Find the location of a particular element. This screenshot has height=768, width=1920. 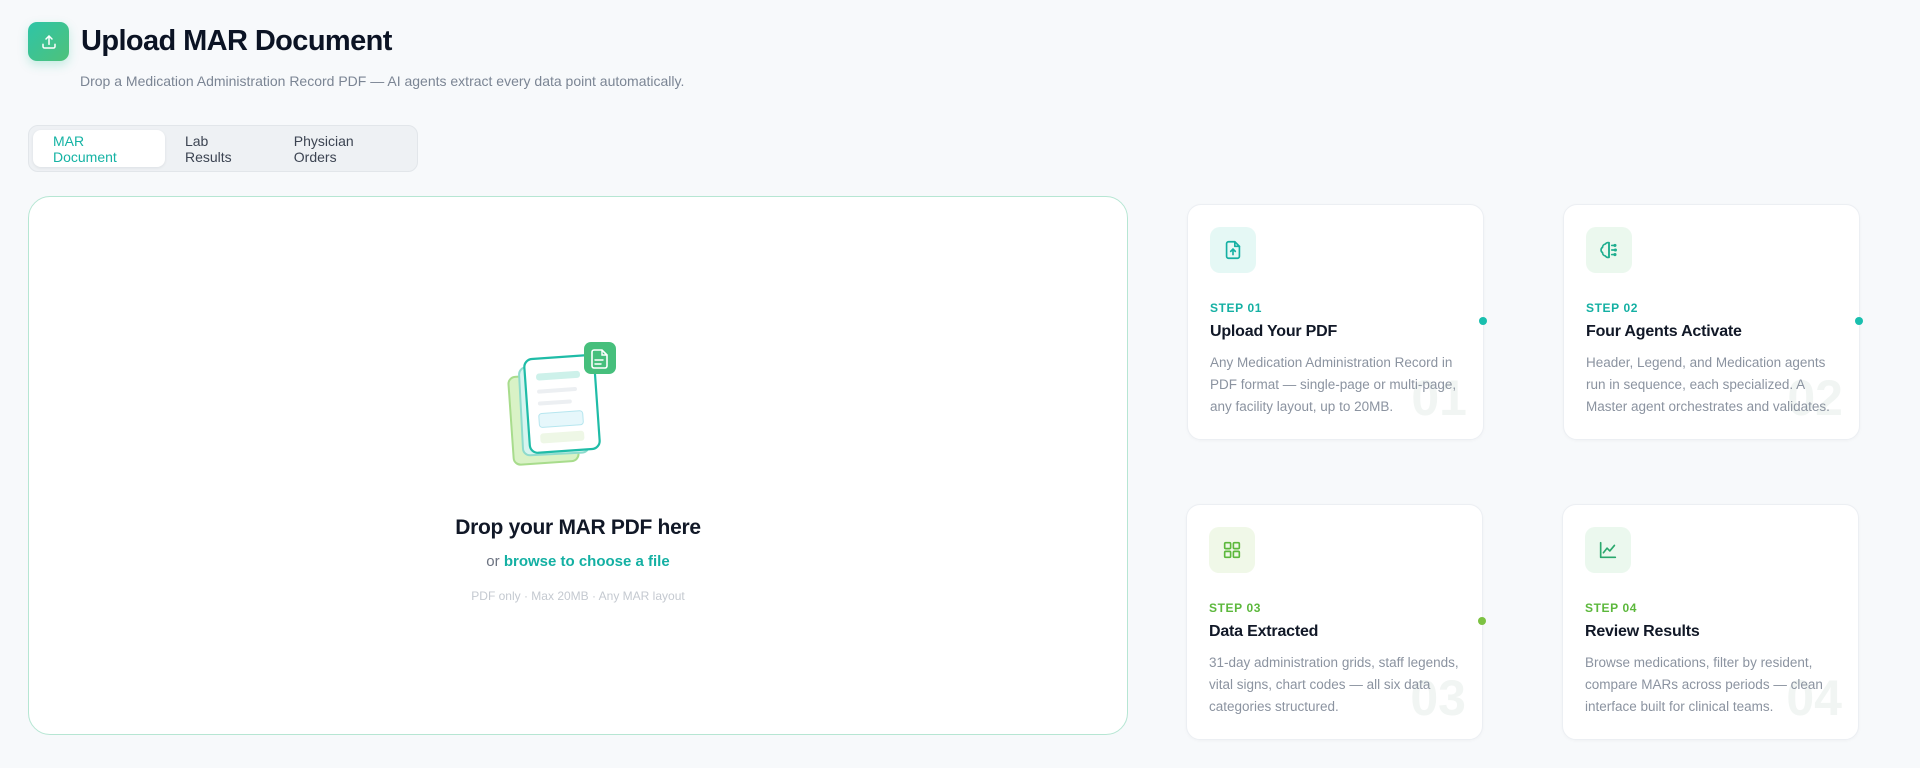

step-title: Upload Your PDF is located at coordinates (1274, 331).